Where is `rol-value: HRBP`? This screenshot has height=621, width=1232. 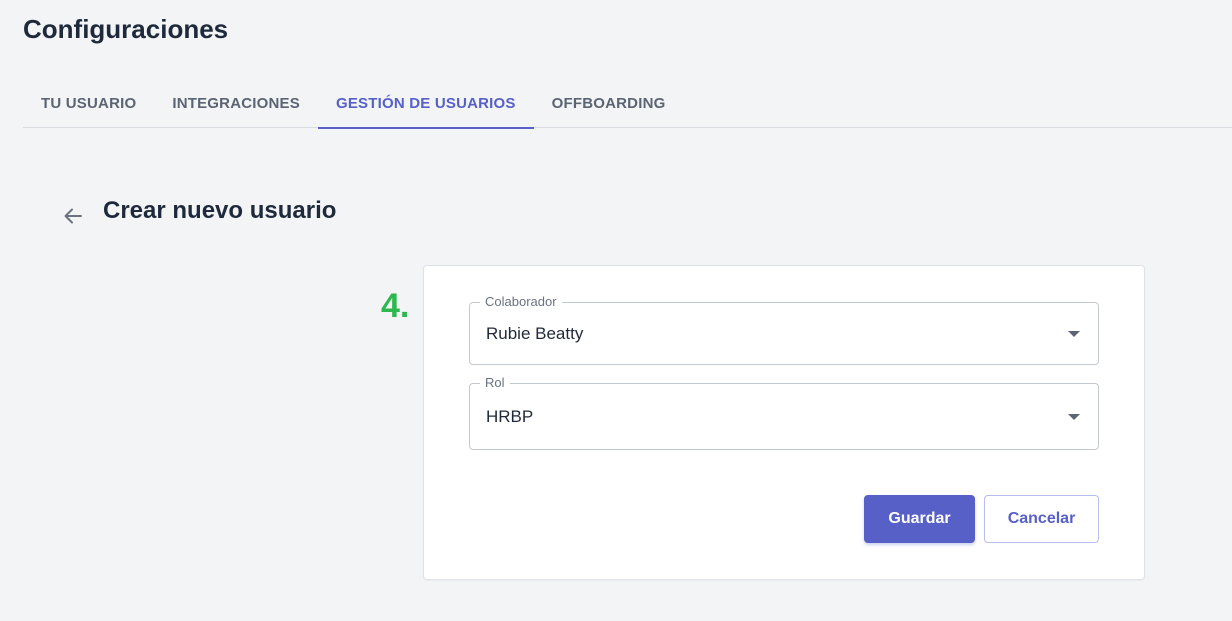
rol-value: HRBP is located at coordinates (510, 416).